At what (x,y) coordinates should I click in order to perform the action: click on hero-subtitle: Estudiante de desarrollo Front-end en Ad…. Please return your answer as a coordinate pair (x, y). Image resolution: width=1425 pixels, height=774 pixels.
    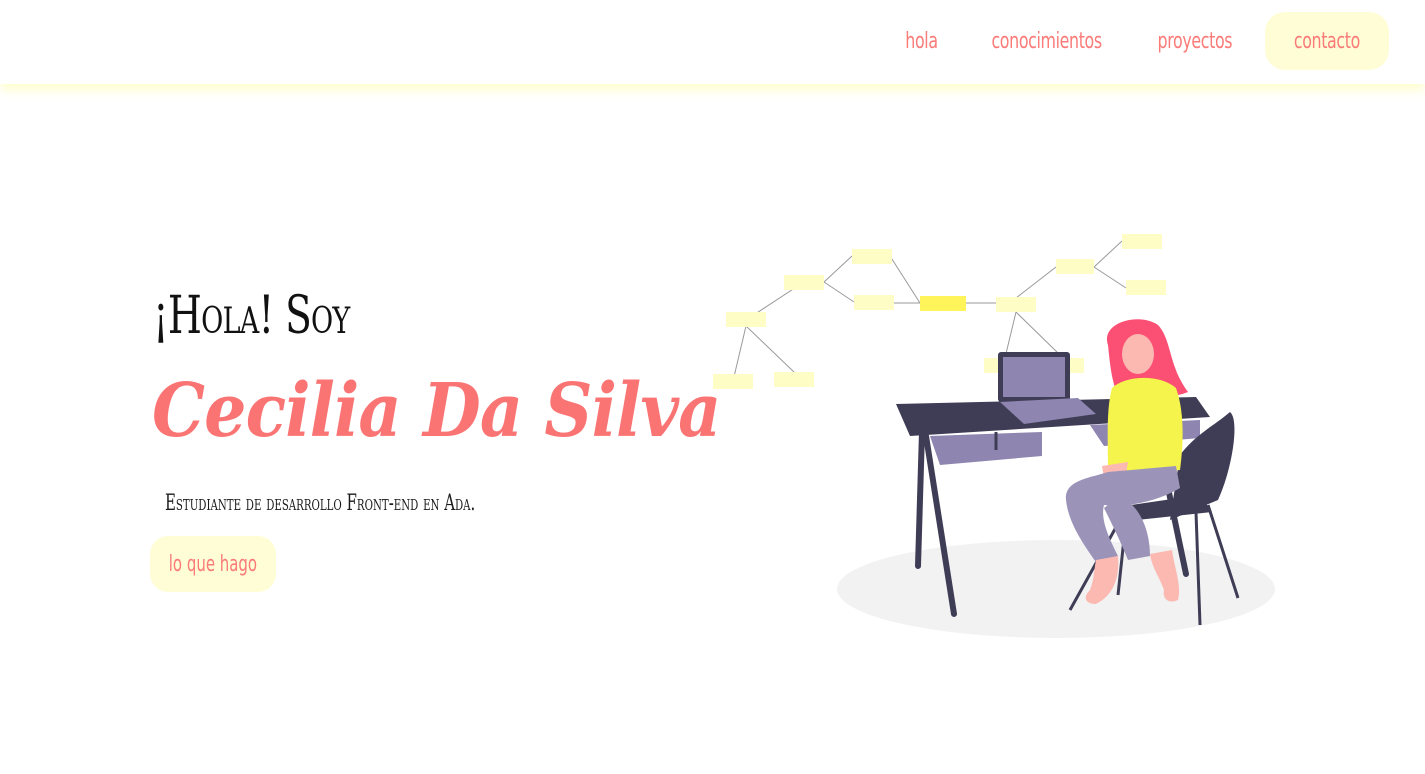
    Looking at the image, I should click on (320, 503).